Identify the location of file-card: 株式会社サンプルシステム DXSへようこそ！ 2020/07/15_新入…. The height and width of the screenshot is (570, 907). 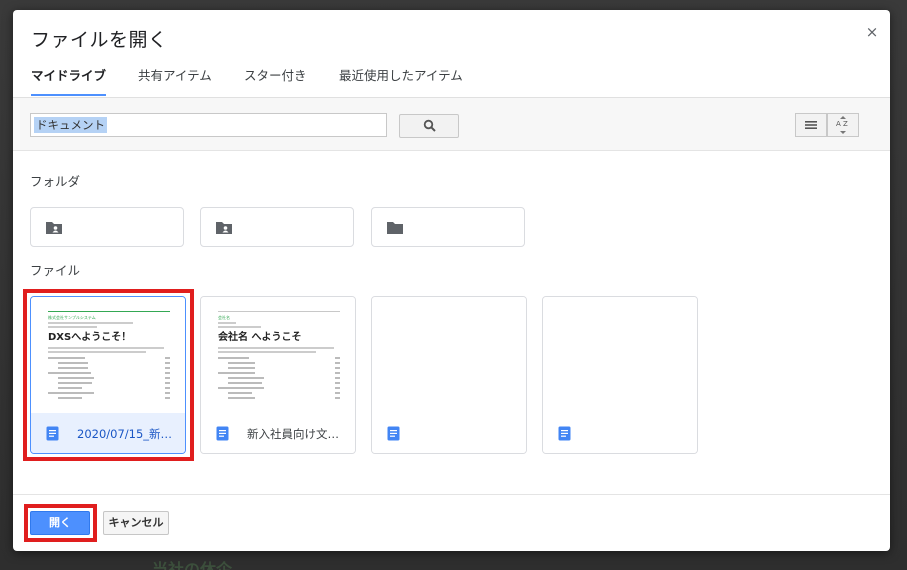
(108, 375).